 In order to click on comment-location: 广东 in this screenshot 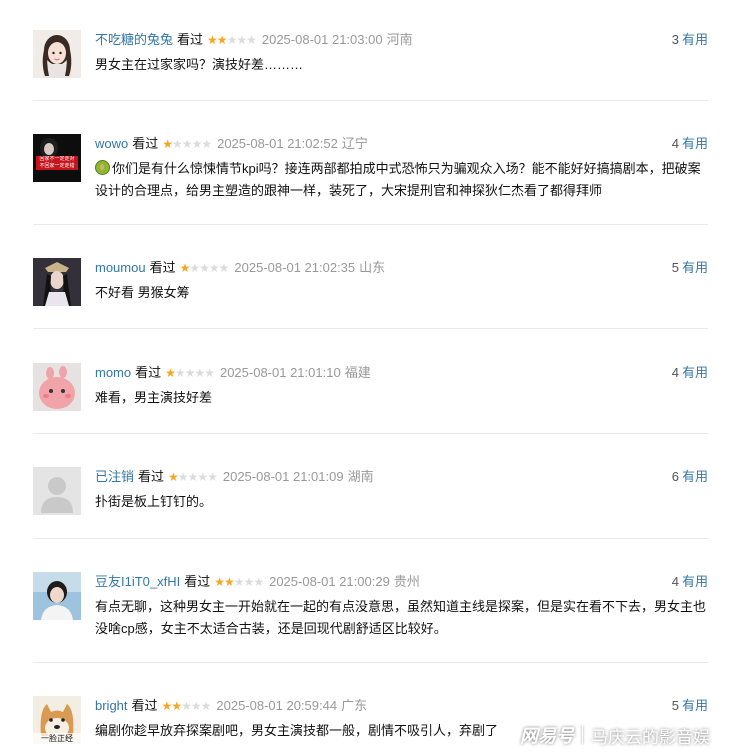, I will do `click(354, 705)`.